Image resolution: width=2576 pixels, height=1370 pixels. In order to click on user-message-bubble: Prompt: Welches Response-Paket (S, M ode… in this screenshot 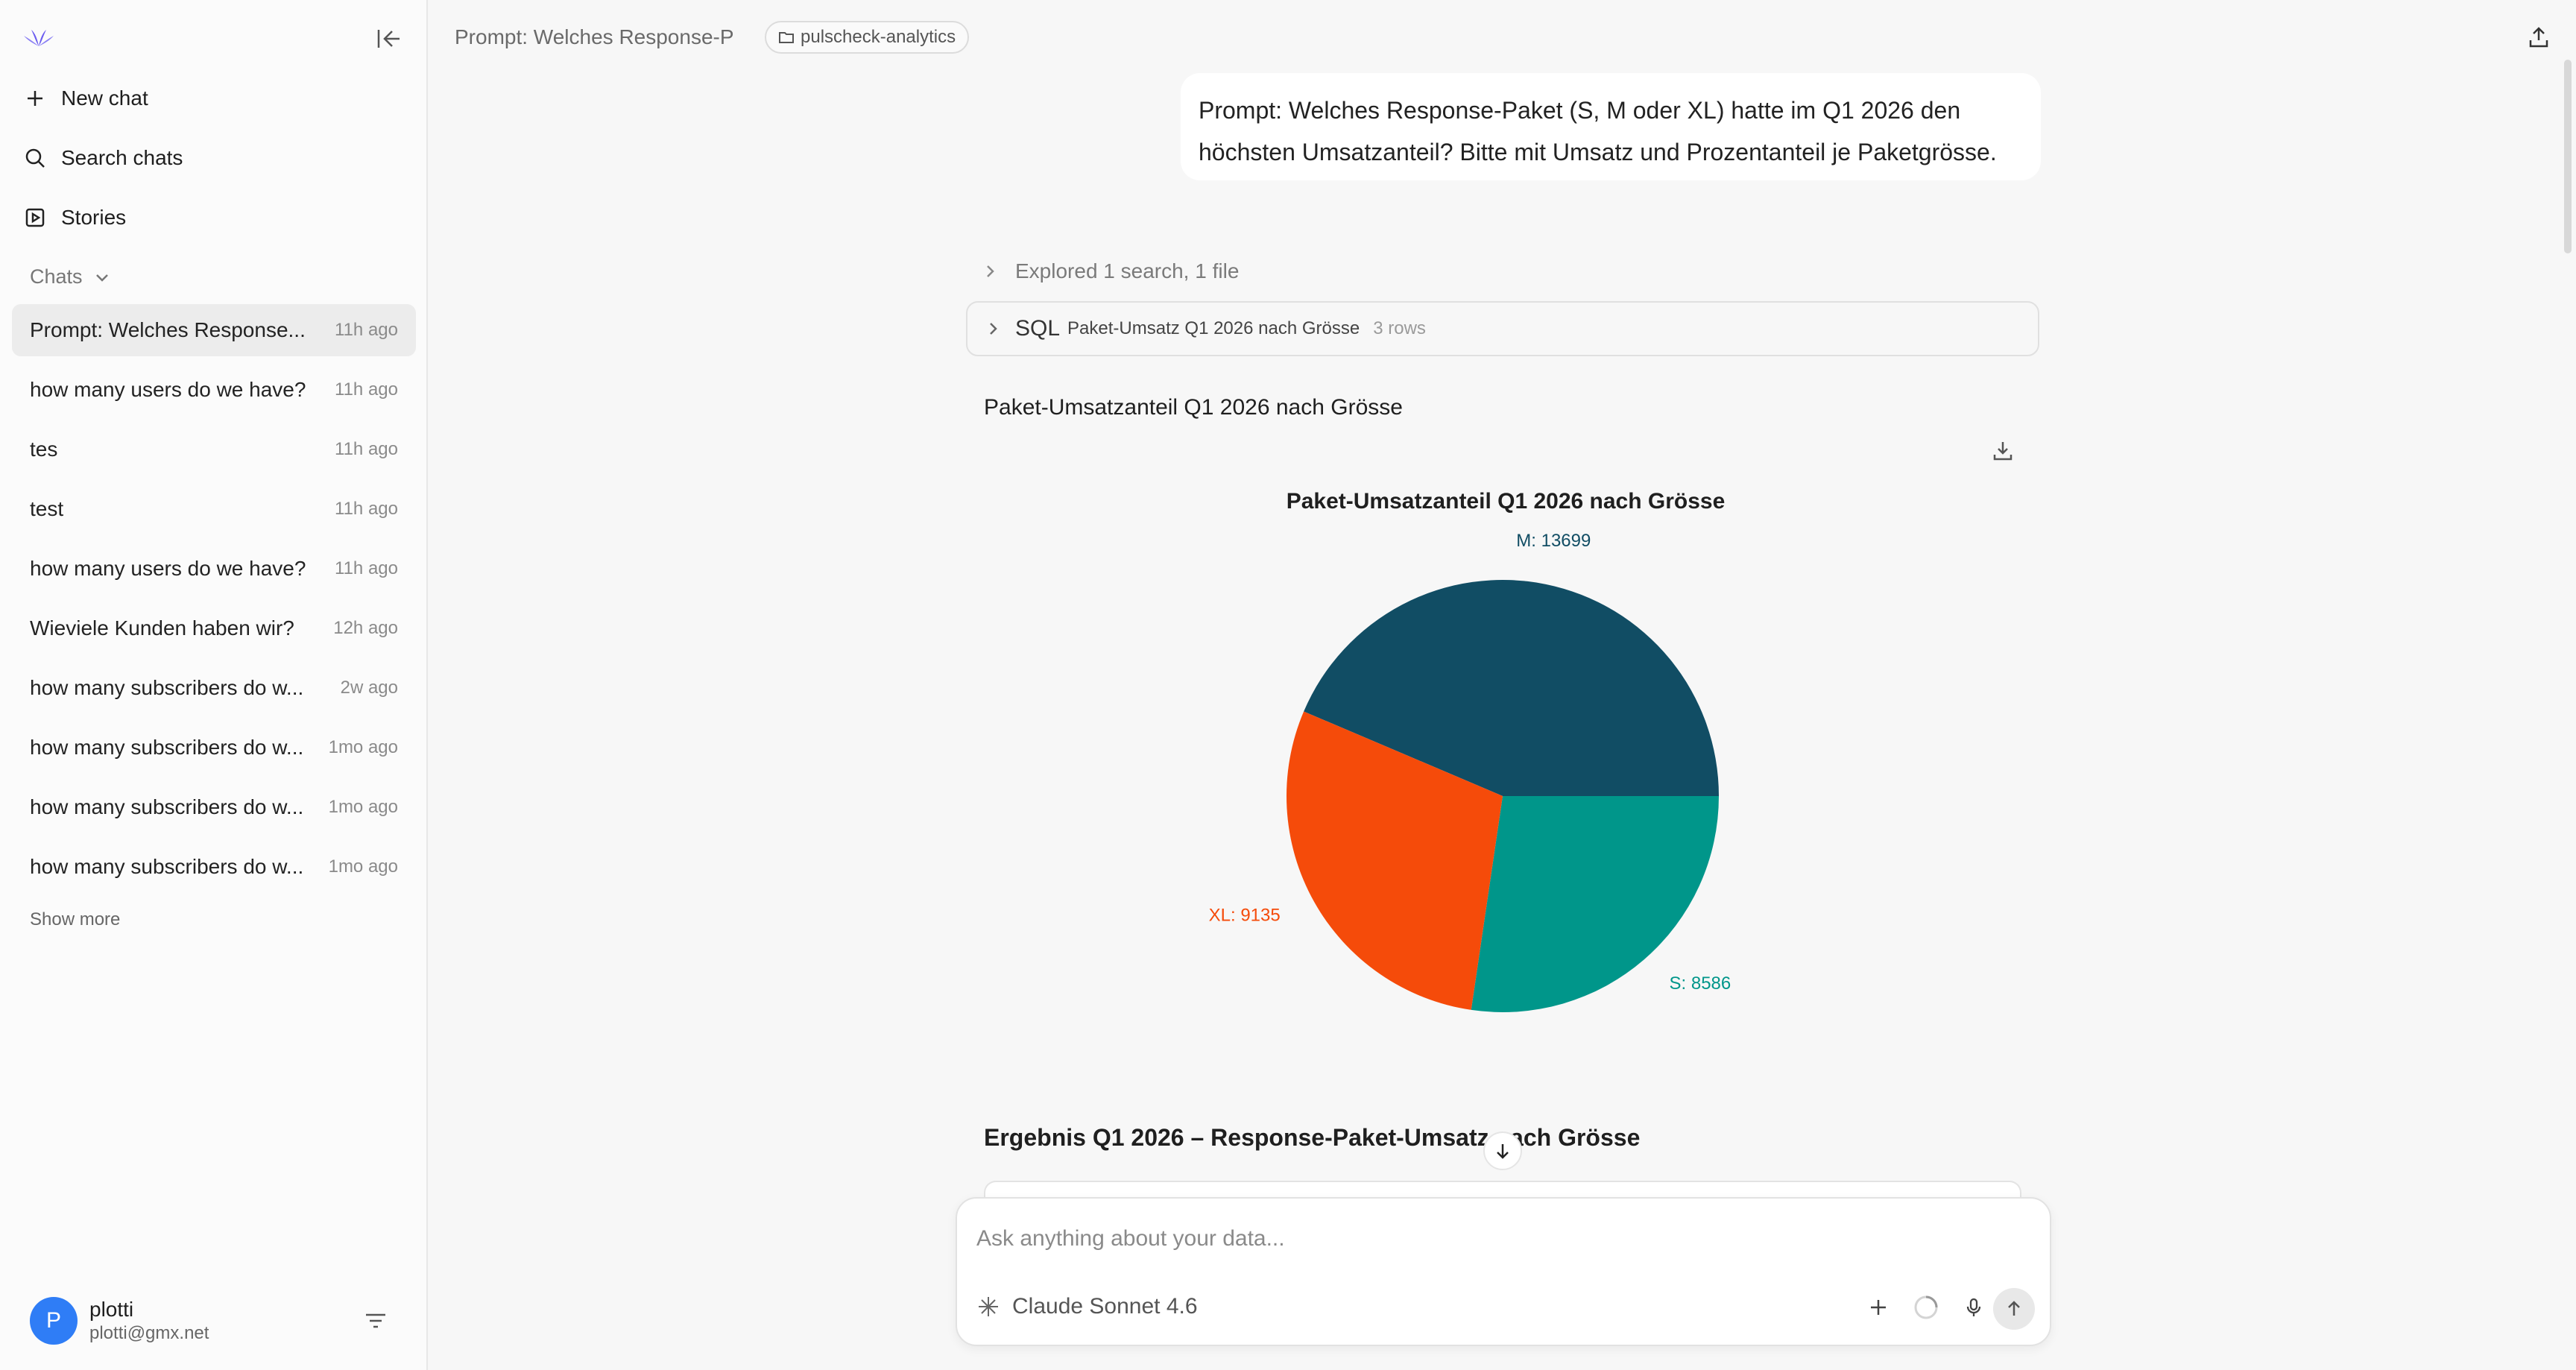, I will do `click(1611, 126)`.